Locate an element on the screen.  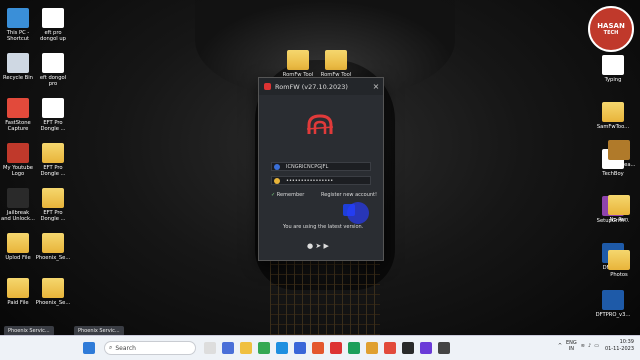
tfm-icon is located at coordinates (619, 150).